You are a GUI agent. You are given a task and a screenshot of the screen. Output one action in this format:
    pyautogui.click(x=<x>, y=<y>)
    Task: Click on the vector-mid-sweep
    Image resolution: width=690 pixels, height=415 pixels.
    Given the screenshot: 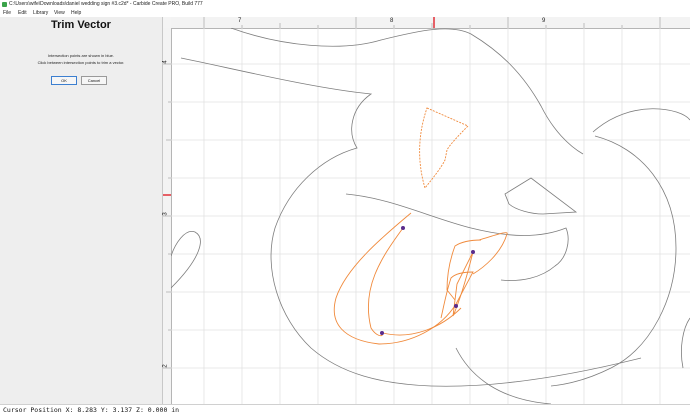 What is the action you would take?
    pyautogui.click(x=457, y=237)
    